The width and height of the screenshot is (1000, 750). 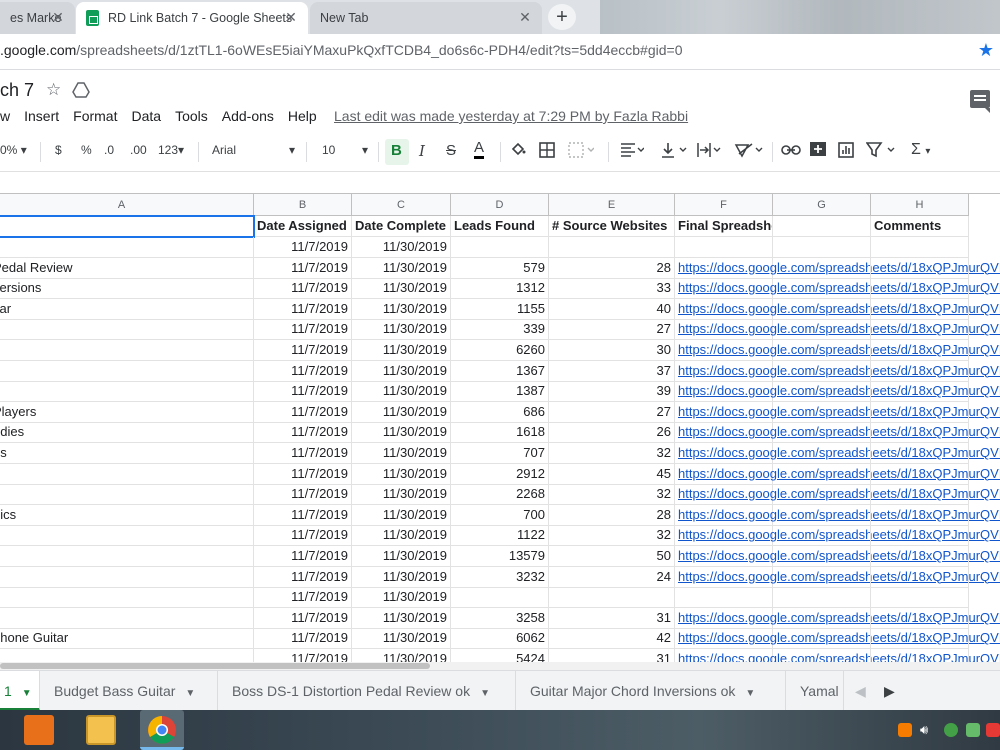 What do you see at coordinates (17, 90) in the screenshot?
I see `doc-title: ch 7` at bounding box center [17, 90].